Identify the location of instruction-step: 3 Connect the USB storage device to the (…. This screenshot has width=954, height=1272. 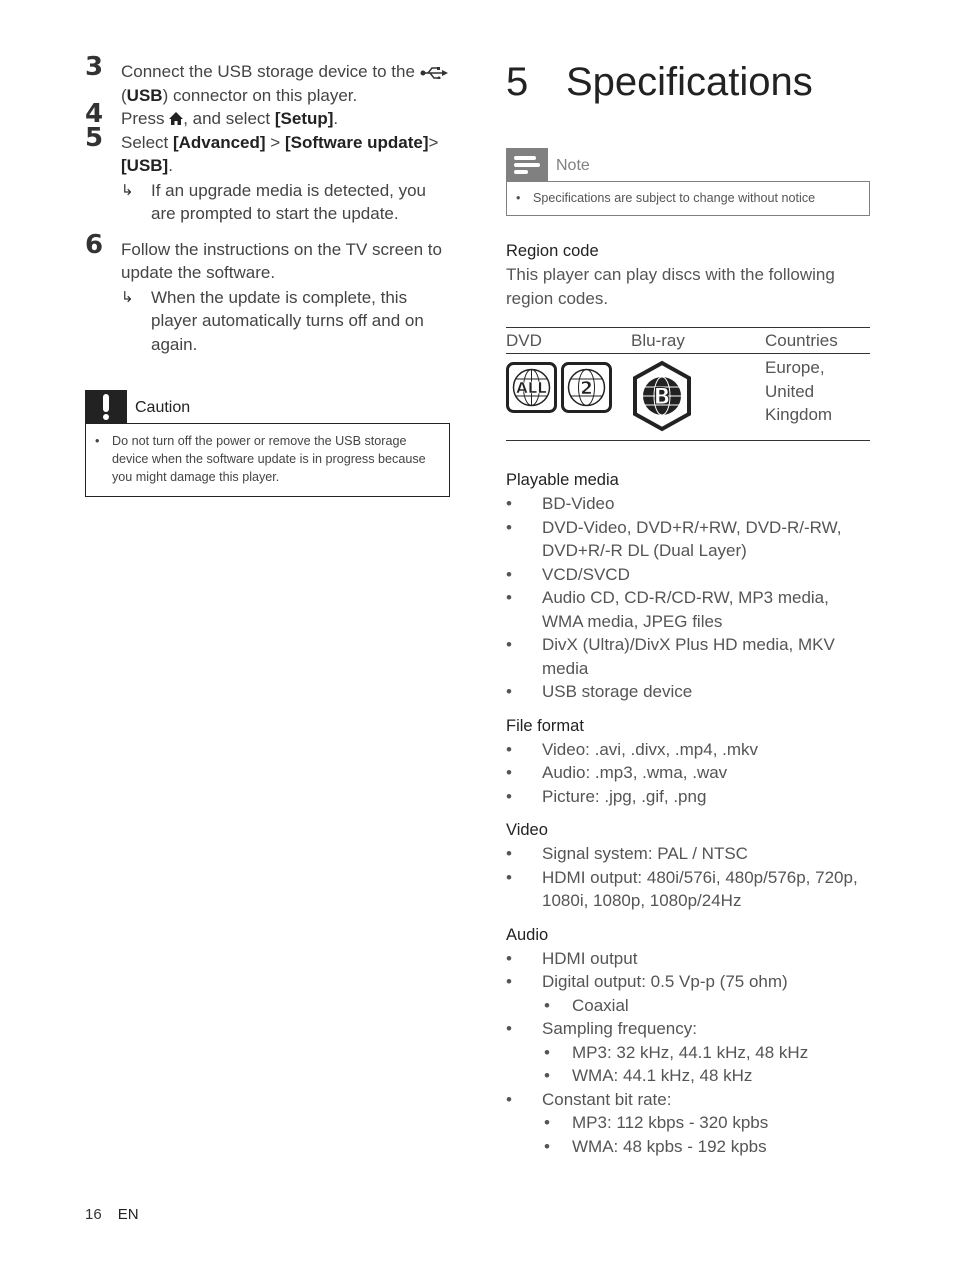
(267, 80).